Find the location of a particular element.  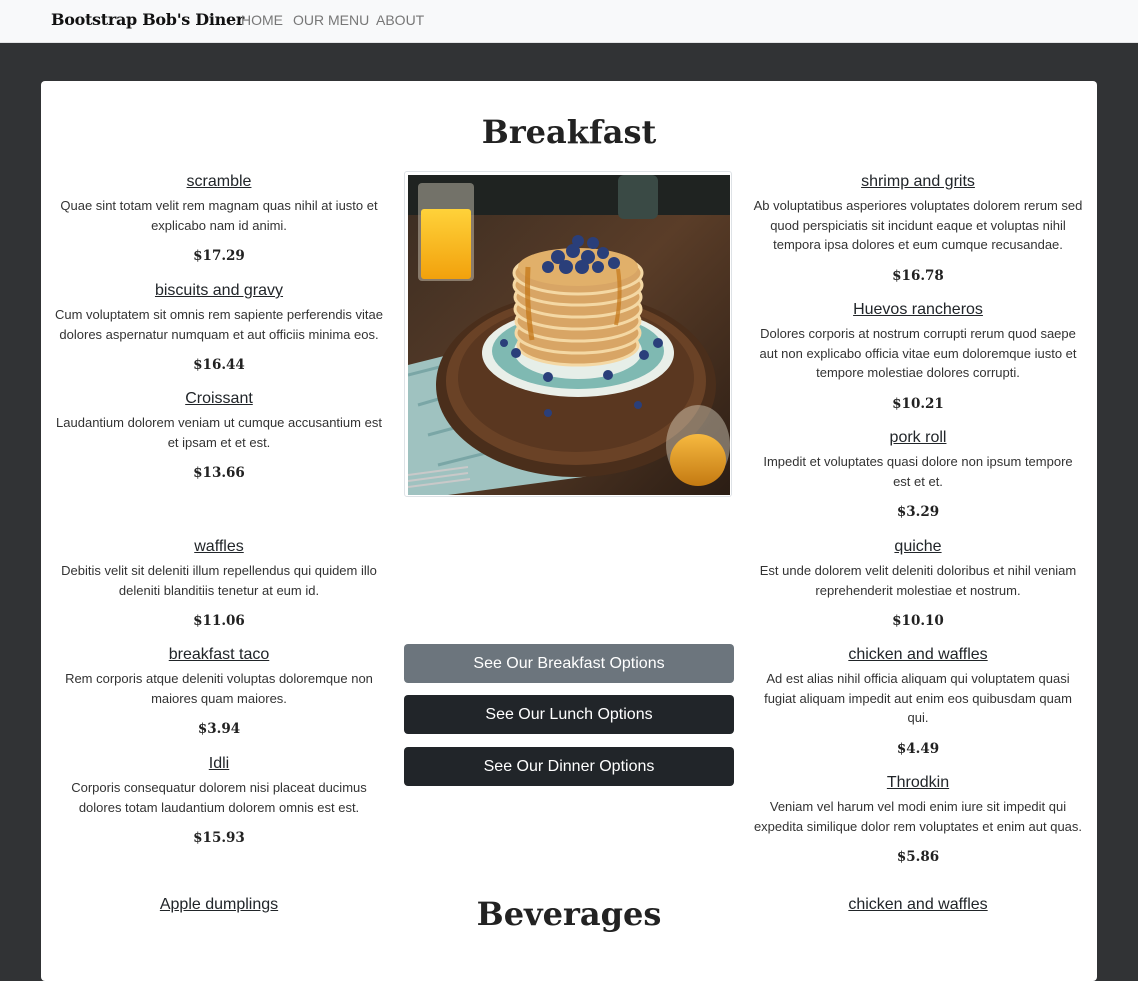

menu-item-name: breakfast taco is located at coordinates (219, 655).